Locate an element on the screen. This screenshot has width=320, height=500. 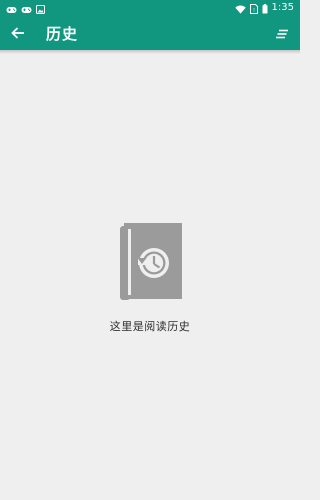
status-right: ! 1:35 is located at coordinates (264, 9).